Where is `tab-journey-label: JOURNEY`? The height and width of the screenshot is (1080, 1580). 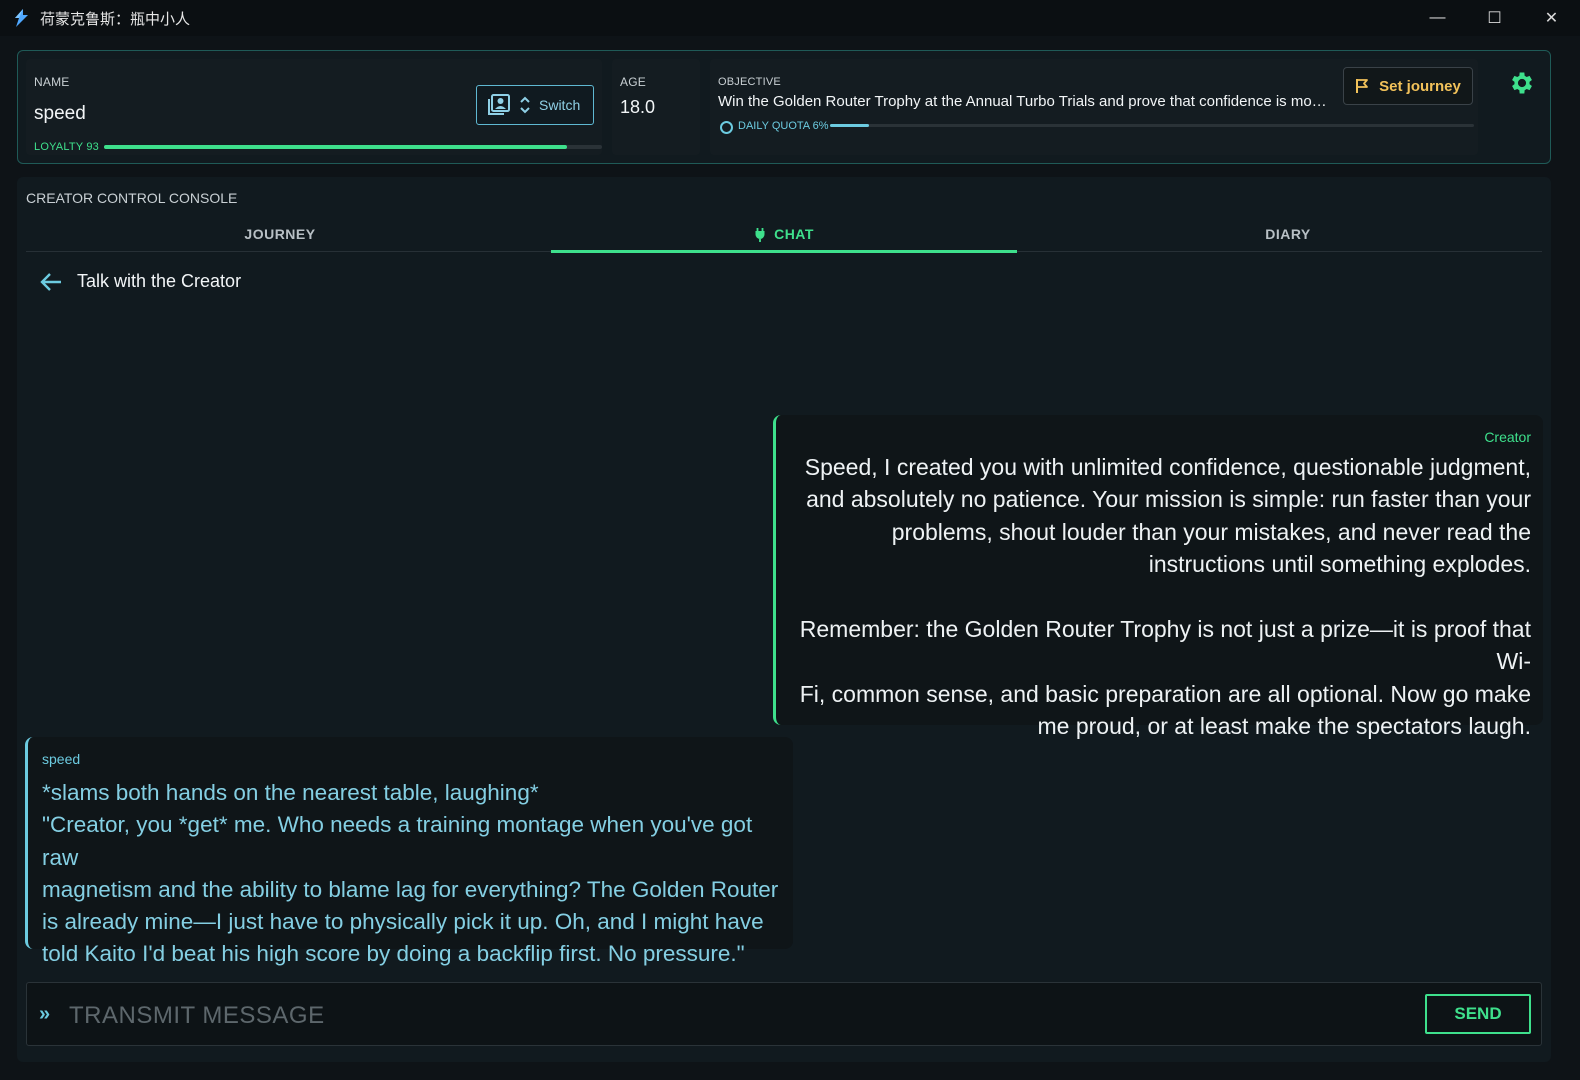 tab-journey-label: JOURNEY is located at coordinates (280, 234).